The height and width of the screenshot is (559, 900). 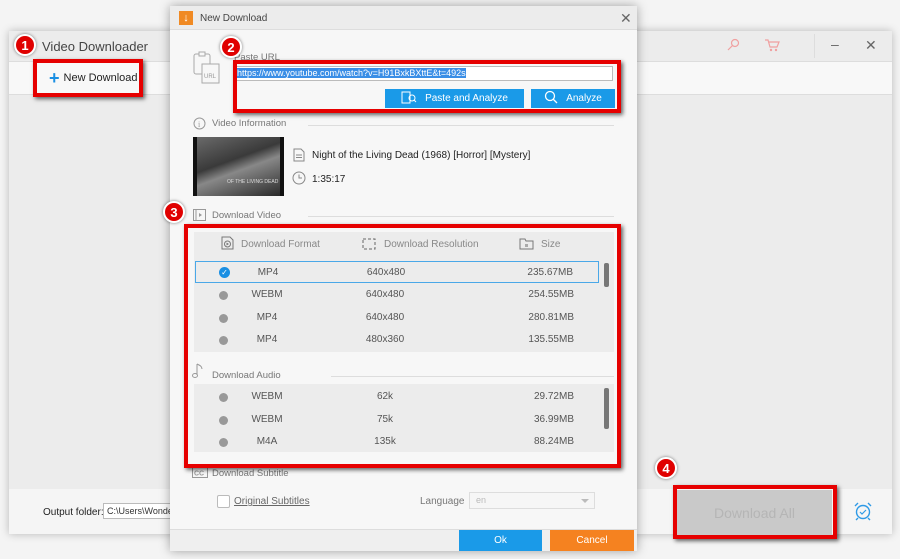 What do you see at coordinates (626, 18) in the screenshot?
I see `dialog-close-button: ✕` at bounding box center [626, 18].